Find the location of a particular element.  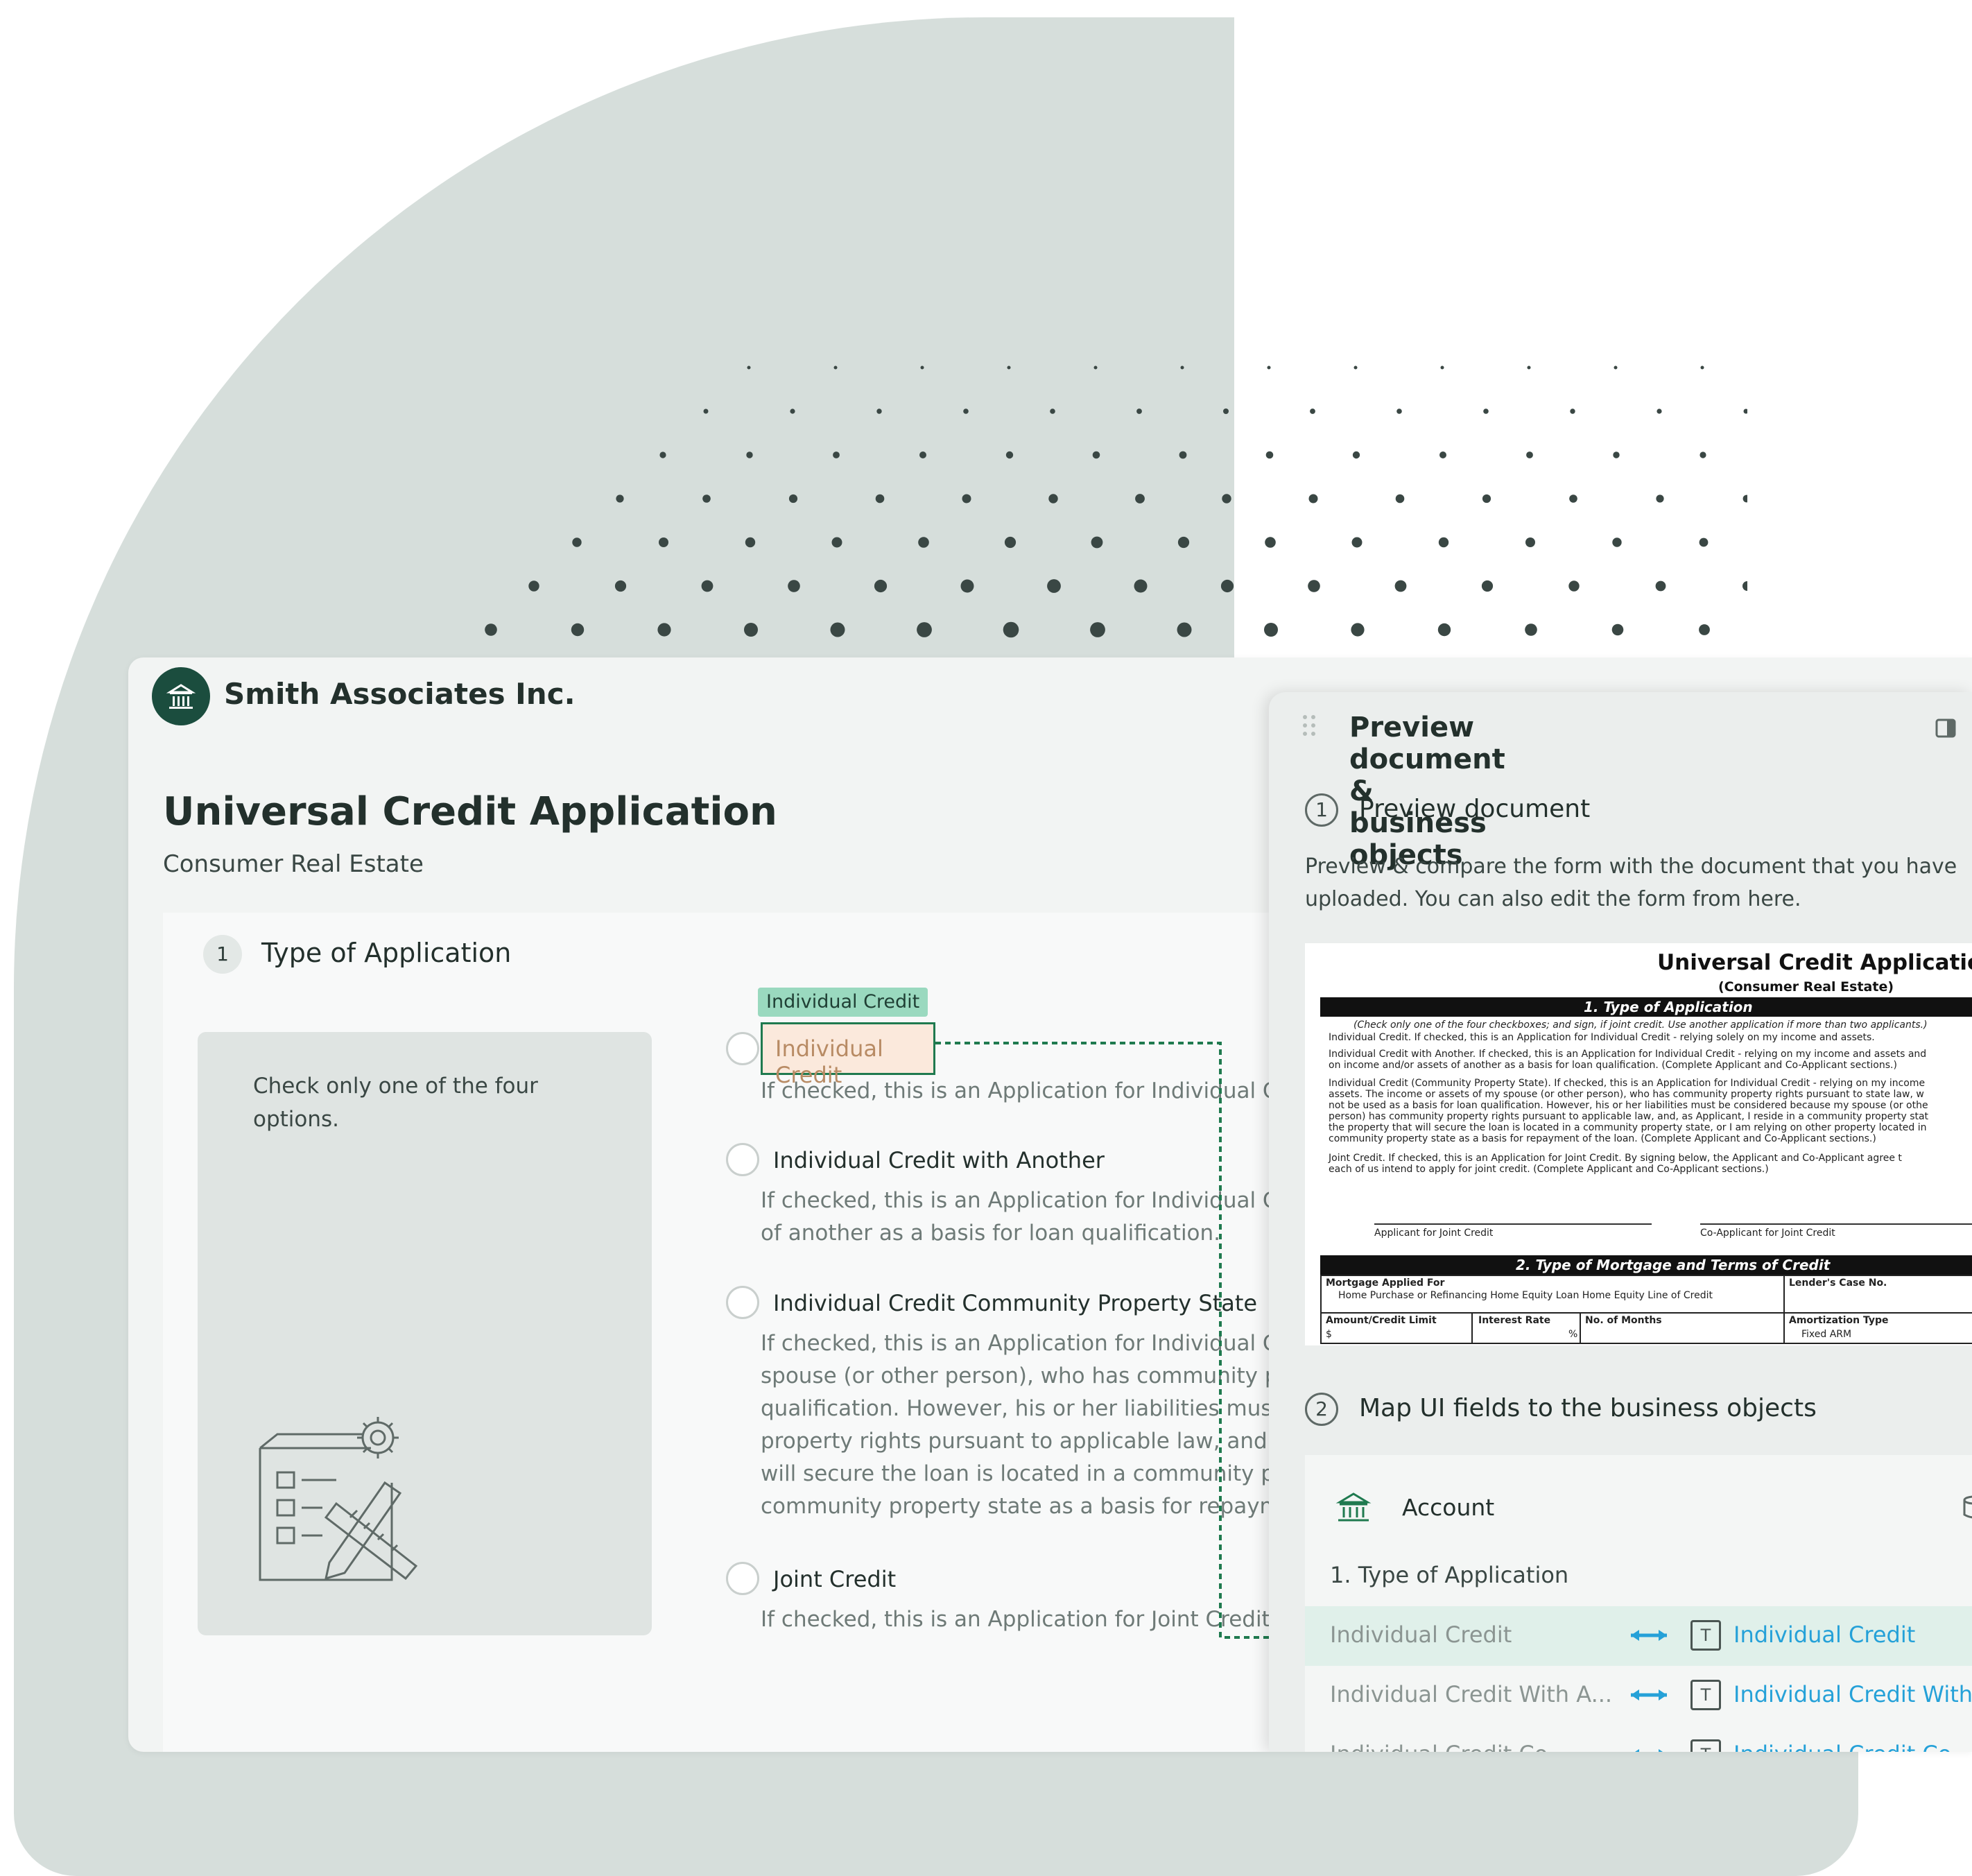

hint-panel: Check only one of the four options. is located at coordinates (425, 1333).